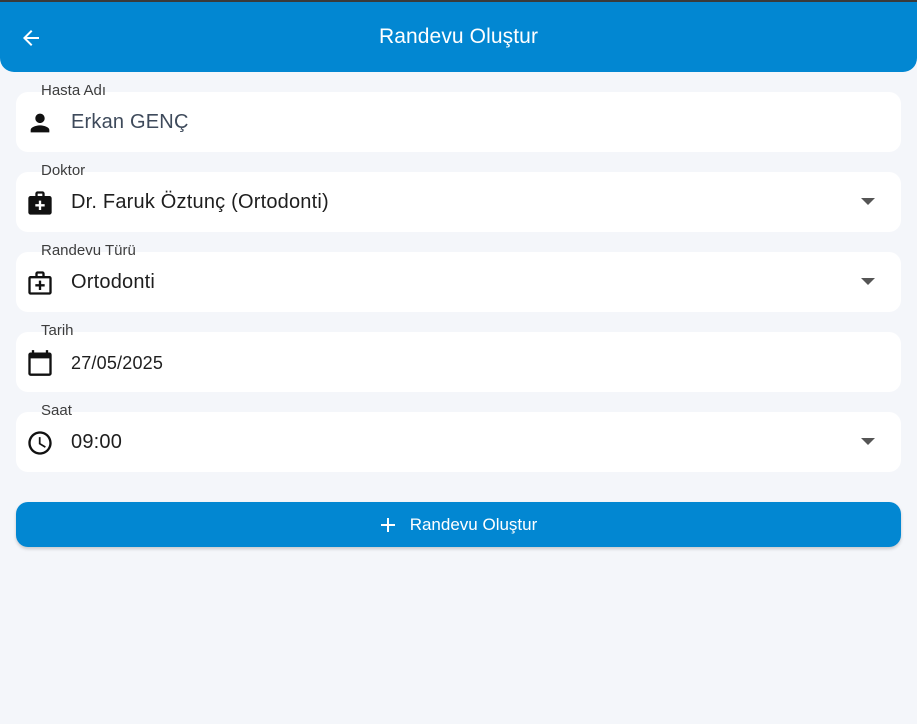 Image resolution: width=917 pixels, height=724 pixels. What do you see at coordinates (458, 437) in the screenshot?
I see `time-select: Saat 09:00` at bounding box center [458, 437].